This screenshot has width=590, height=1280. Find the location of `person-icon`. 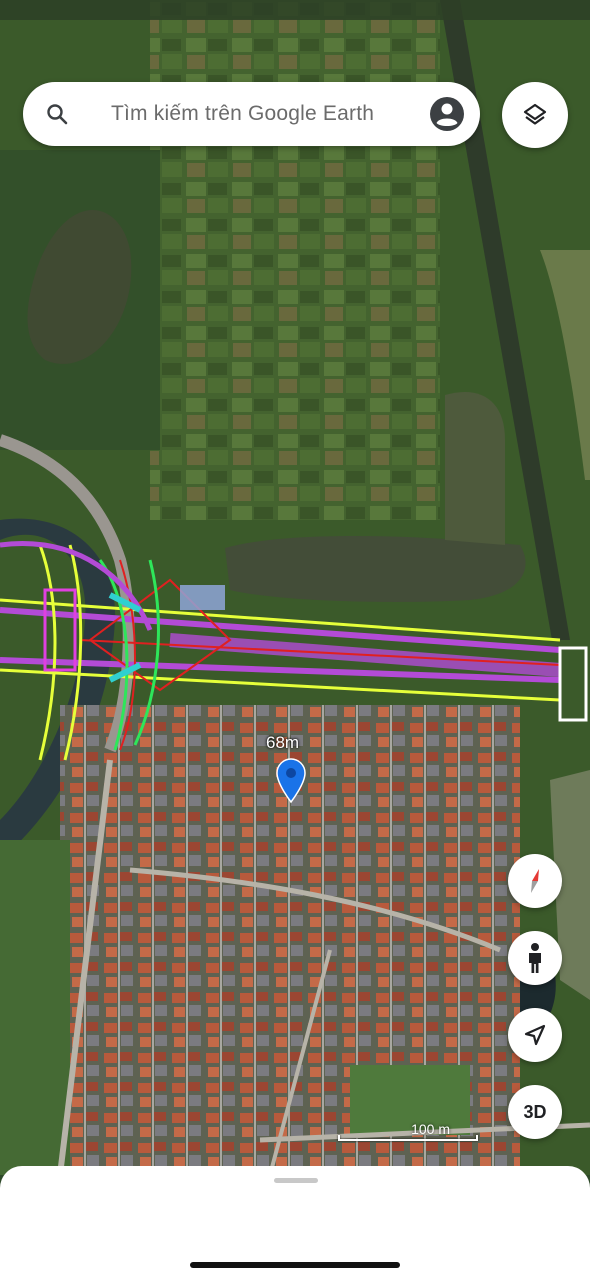

person-icon is located at coordinates (535, 958).